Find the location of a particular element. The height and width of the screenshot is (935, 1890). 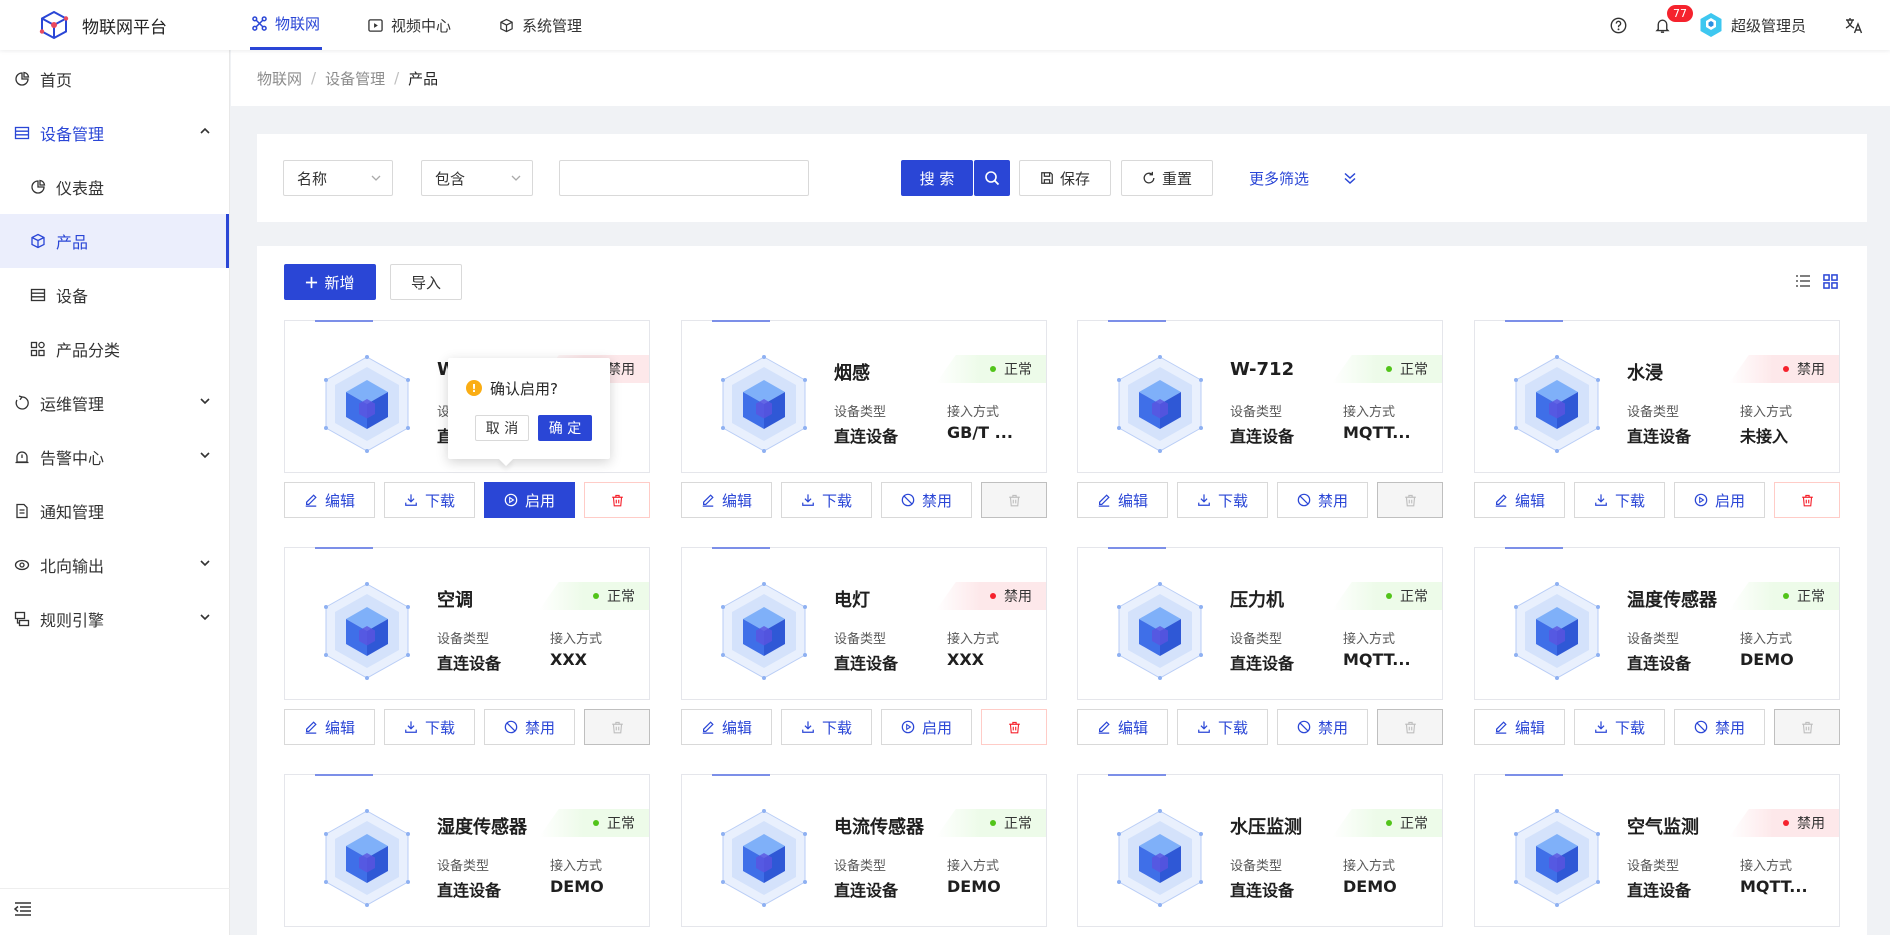

sidebar-item-alarm: 告警中心 is located at coordinates (114, 457).